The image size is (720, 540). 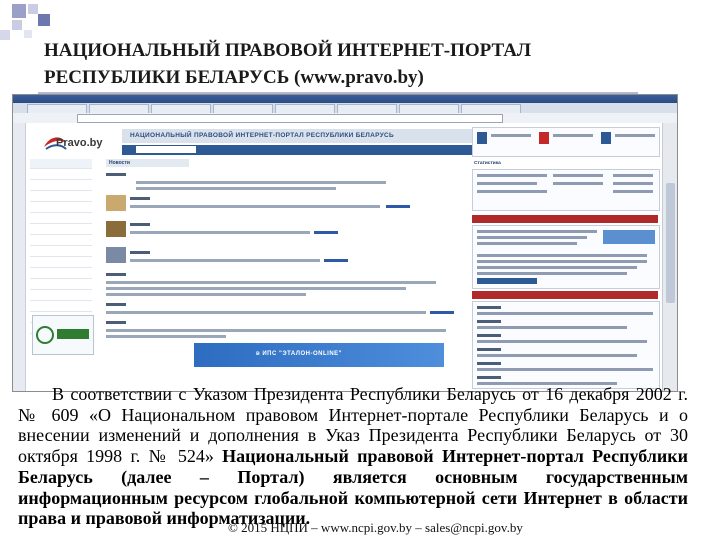 I want to click on right-section-header, so click(x=565, y=295).